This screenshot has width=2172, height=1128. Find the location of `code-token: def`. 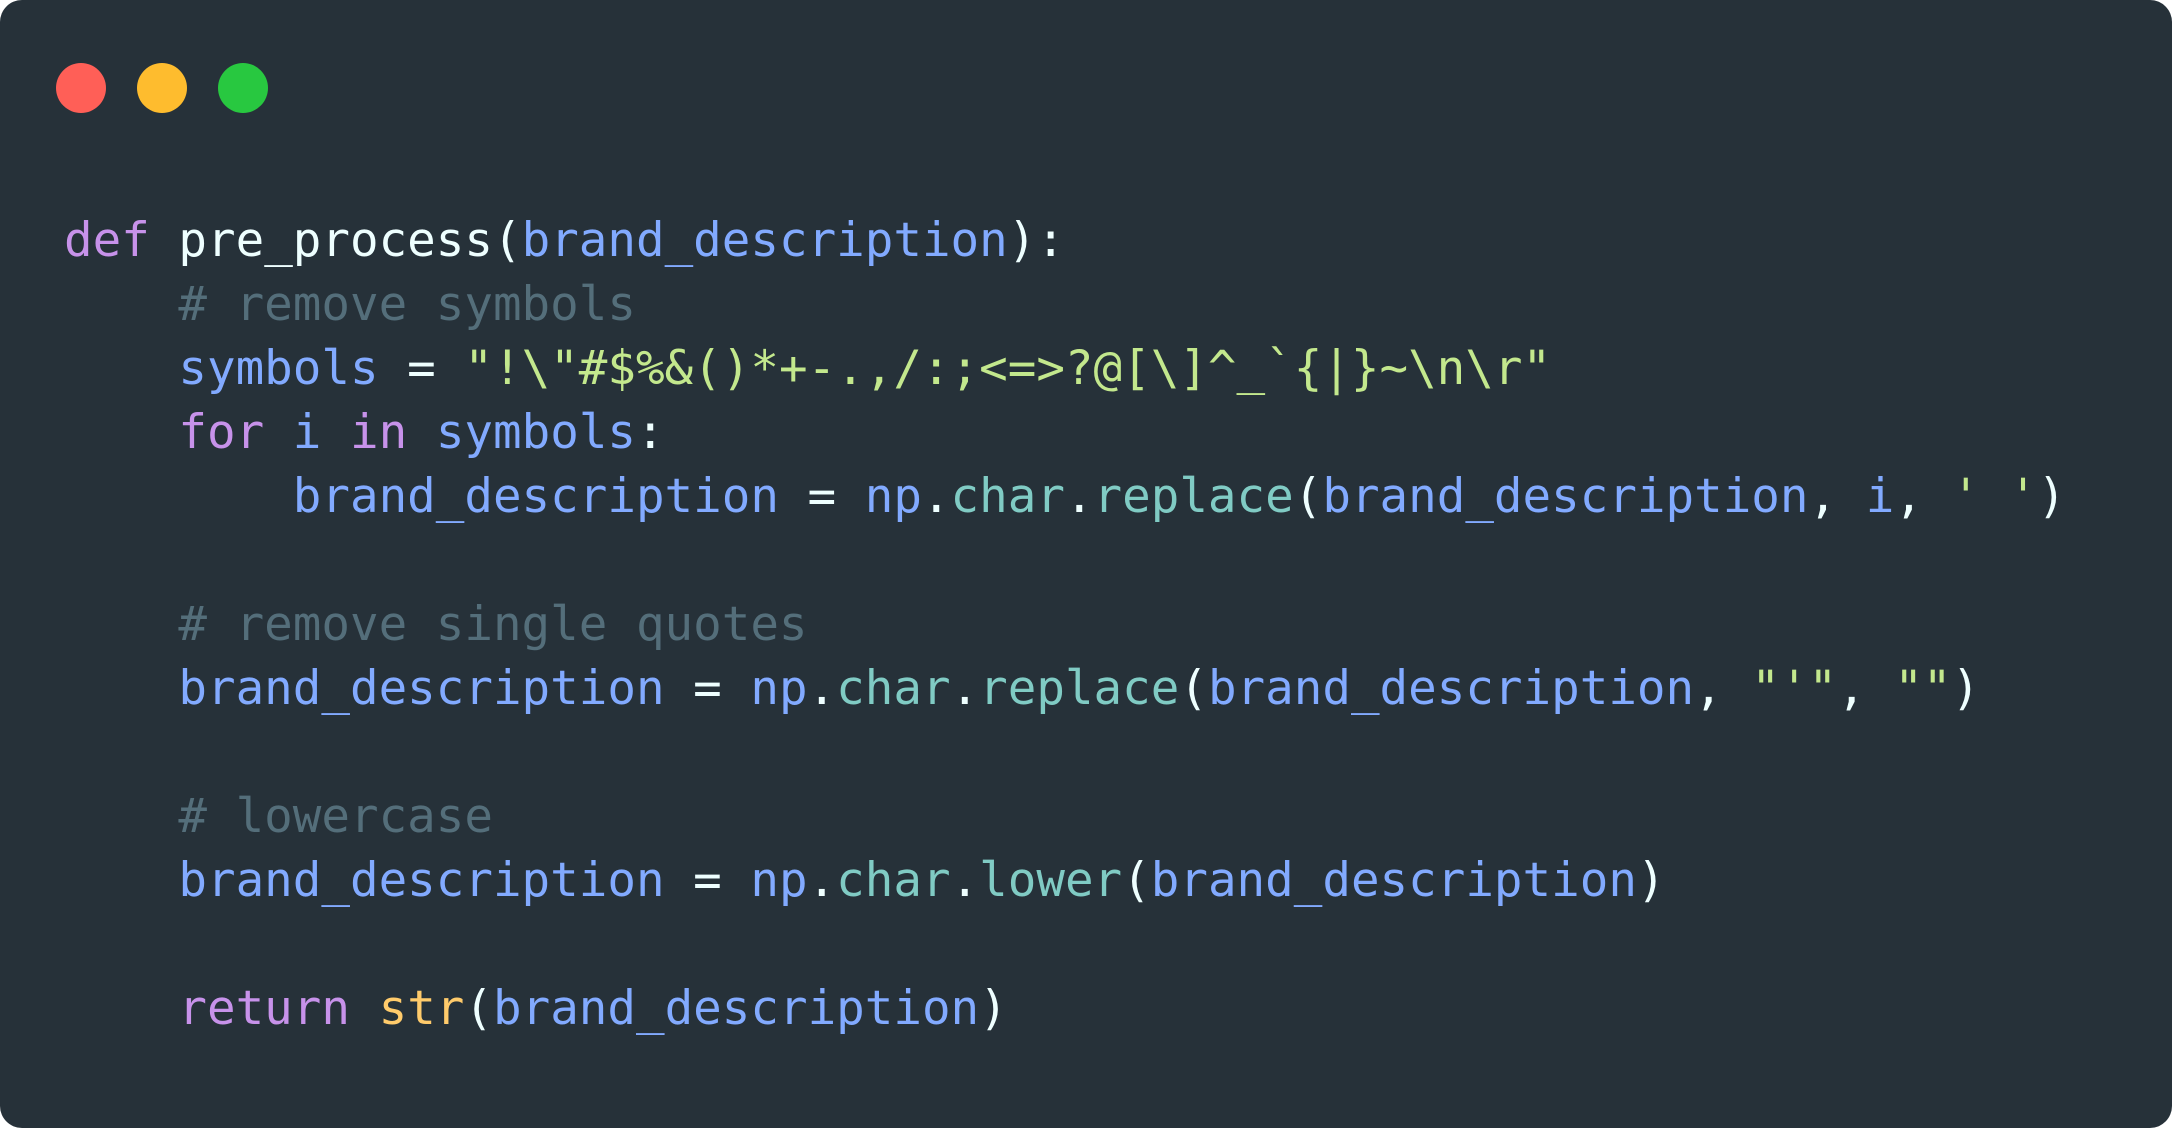

code-token: def is located at coordinates (107, 240).